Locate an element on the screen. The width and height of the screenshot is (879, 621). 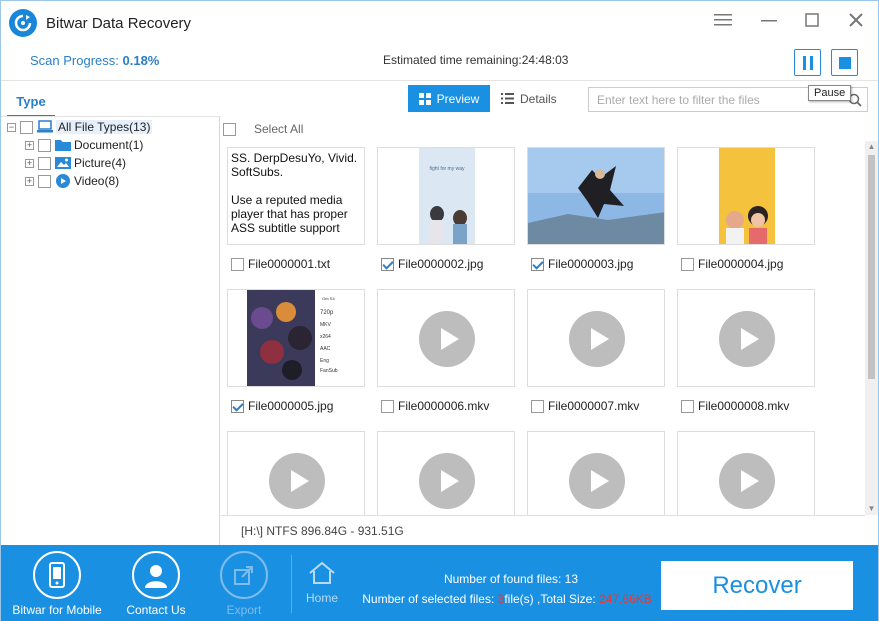
image-preview: Orb S4 720p MKV x264 AAC Eng FanSub is located at coordinates (297, 338).